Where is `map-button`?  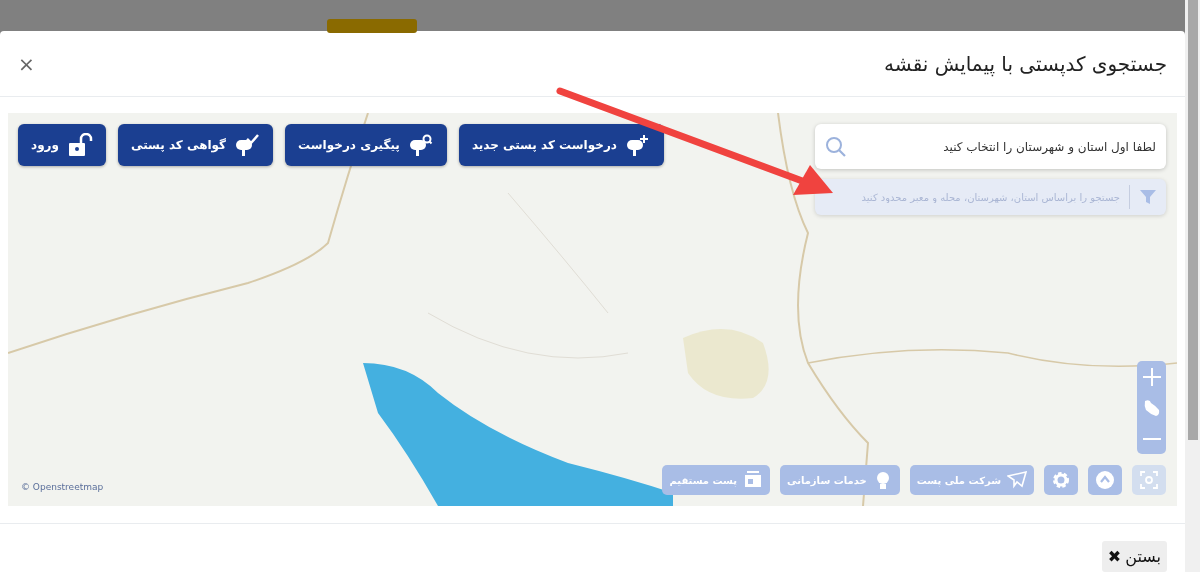 map-button is located at coordinates (1105, 480).